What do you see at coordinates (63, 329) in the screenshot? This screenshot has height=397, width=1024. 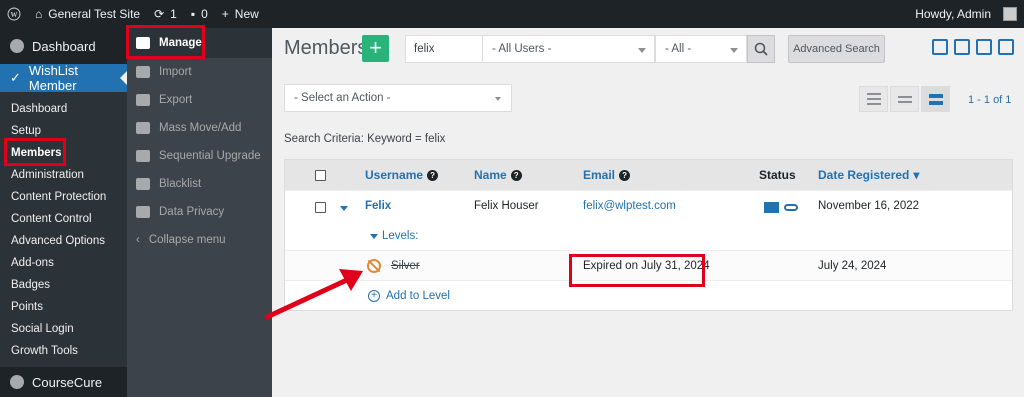 I see `submenu-item-social-login: Social Login` at bounding box center [63, 329].